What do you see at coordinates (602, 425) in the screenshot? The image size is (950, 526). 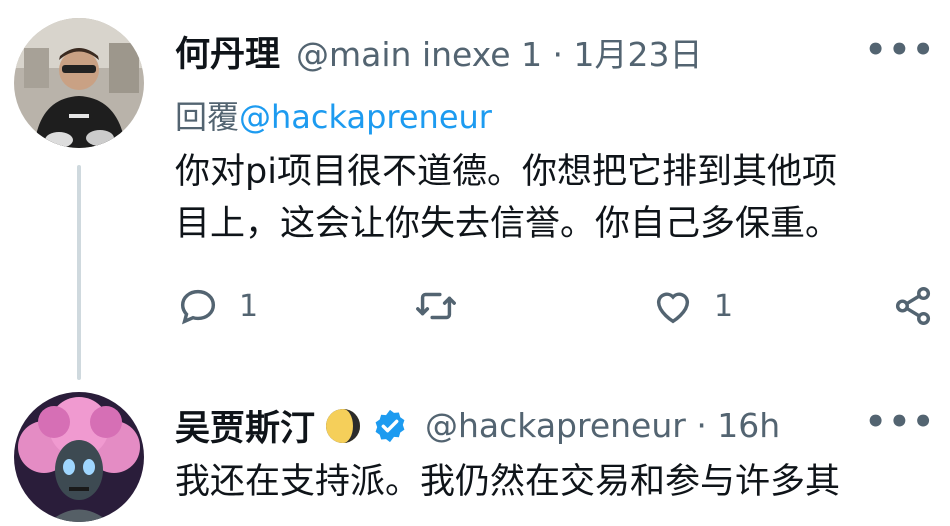 I see `author-handle-time-2: @hackapreneur · 16h` at bounding box center [602, 425].